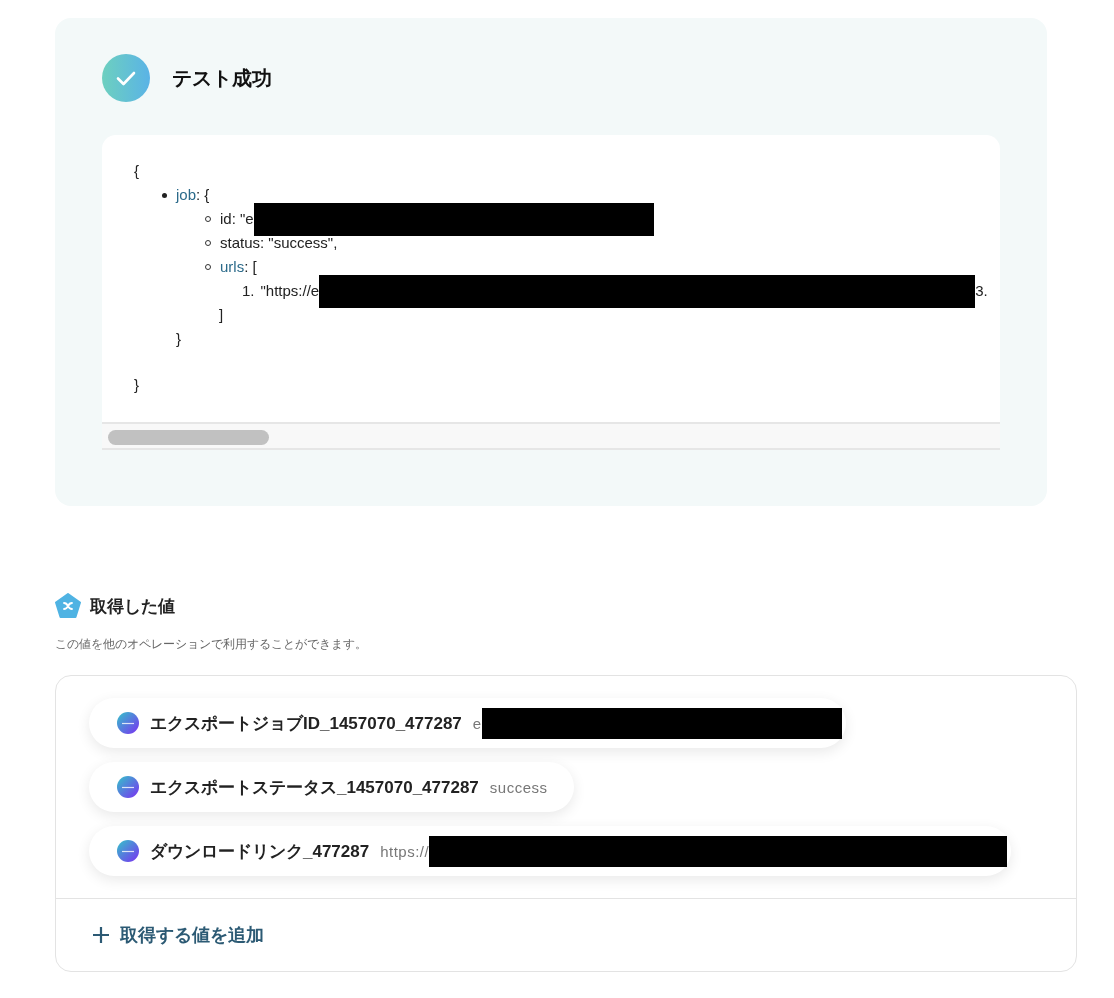 This screenshot has height=998, width=1114. Describe the element at coordinates (279, 243) in the screenshot. I see `code-text: status: "success",` at that location.